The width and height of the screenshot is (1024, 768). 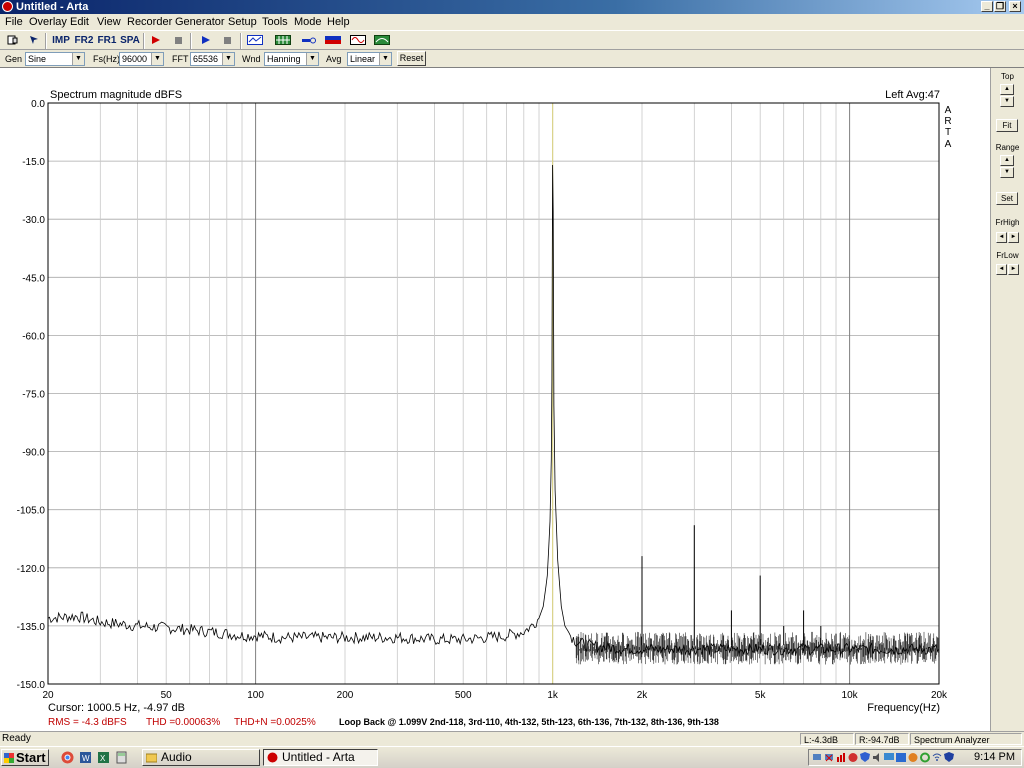 What do you see at coordinates (151, 758) in the screenshot?
I see `folder-icon` at bounding box center [151, 758].